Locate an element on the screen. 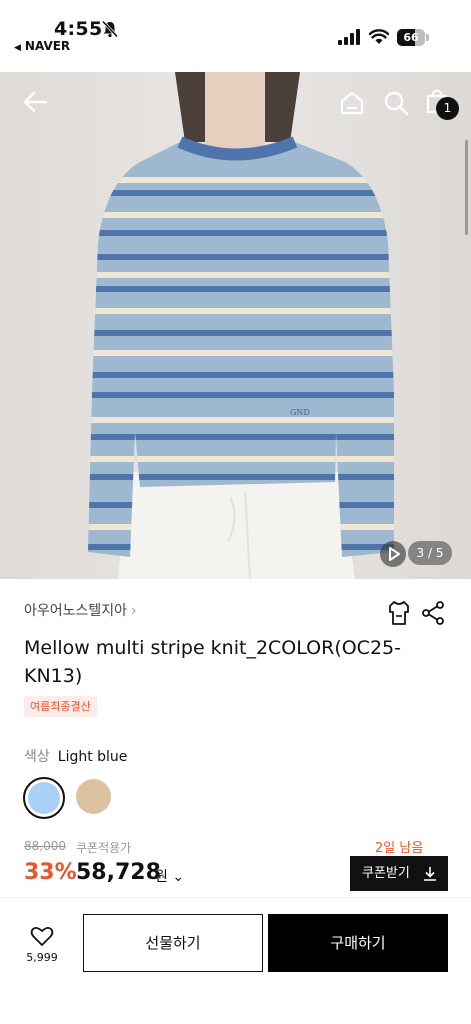 The image size is (471, 1024). color-value: Light blue is located at coordinates (92, 757).